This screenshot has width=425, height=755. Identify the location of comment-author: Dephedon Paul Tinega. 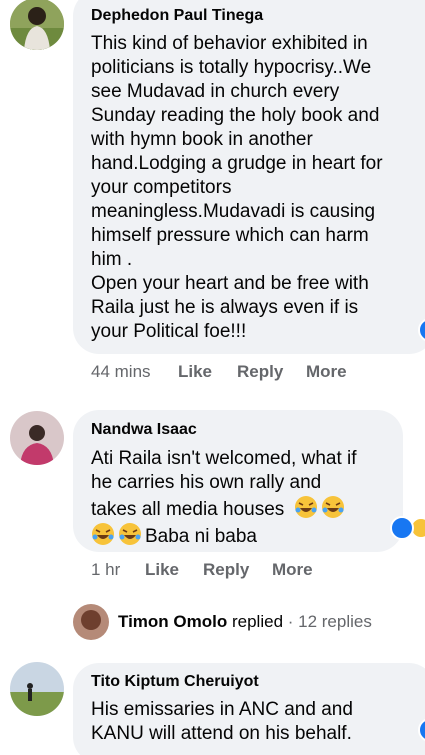
(177, 16).